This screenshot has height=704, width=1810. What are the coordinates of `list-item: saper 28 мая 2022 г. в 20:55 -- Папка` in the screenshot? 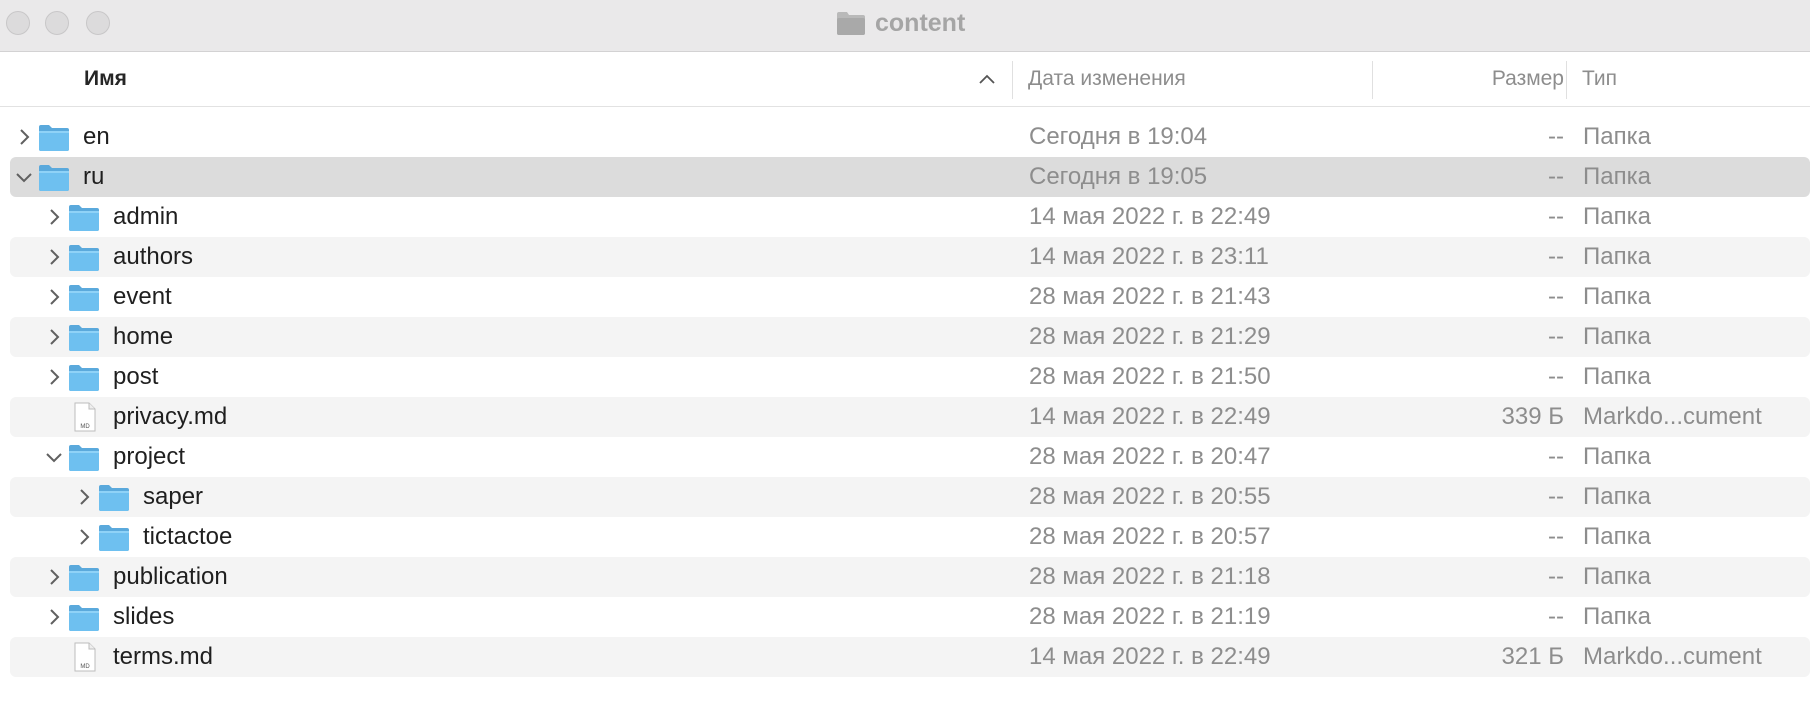 It's located at (910, 497).